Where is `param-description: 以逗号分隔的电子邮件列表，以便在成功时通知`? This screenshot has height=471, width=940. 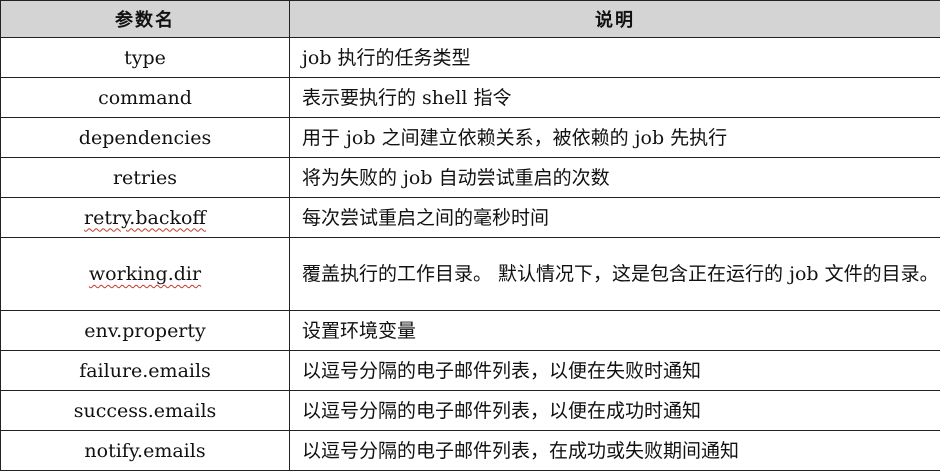 param-description: 以逗号分隔的电子邮件列表，以便在成功时通知 is located at coordinates (615, 411).